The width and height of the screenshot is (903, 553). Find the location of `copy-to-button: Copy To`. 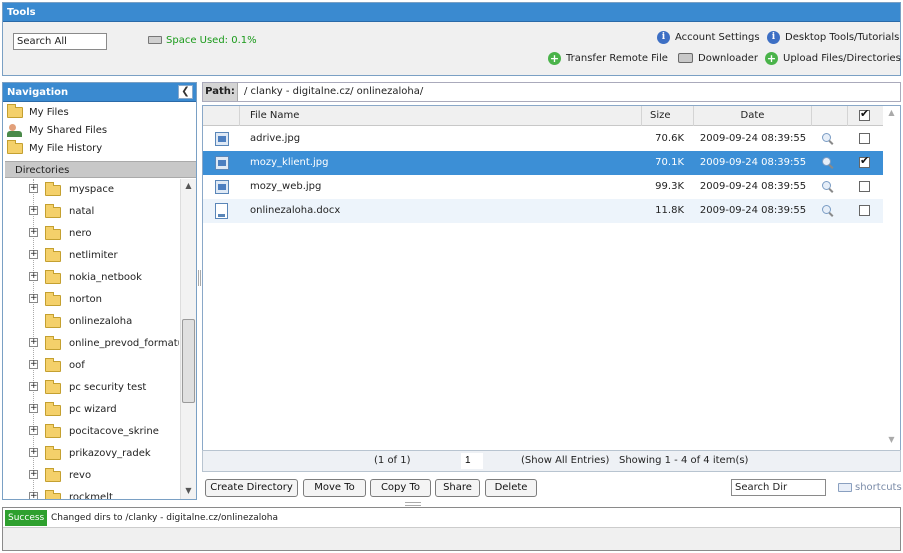

copy-to-button: Copy To is located at coordinates (400, 488).